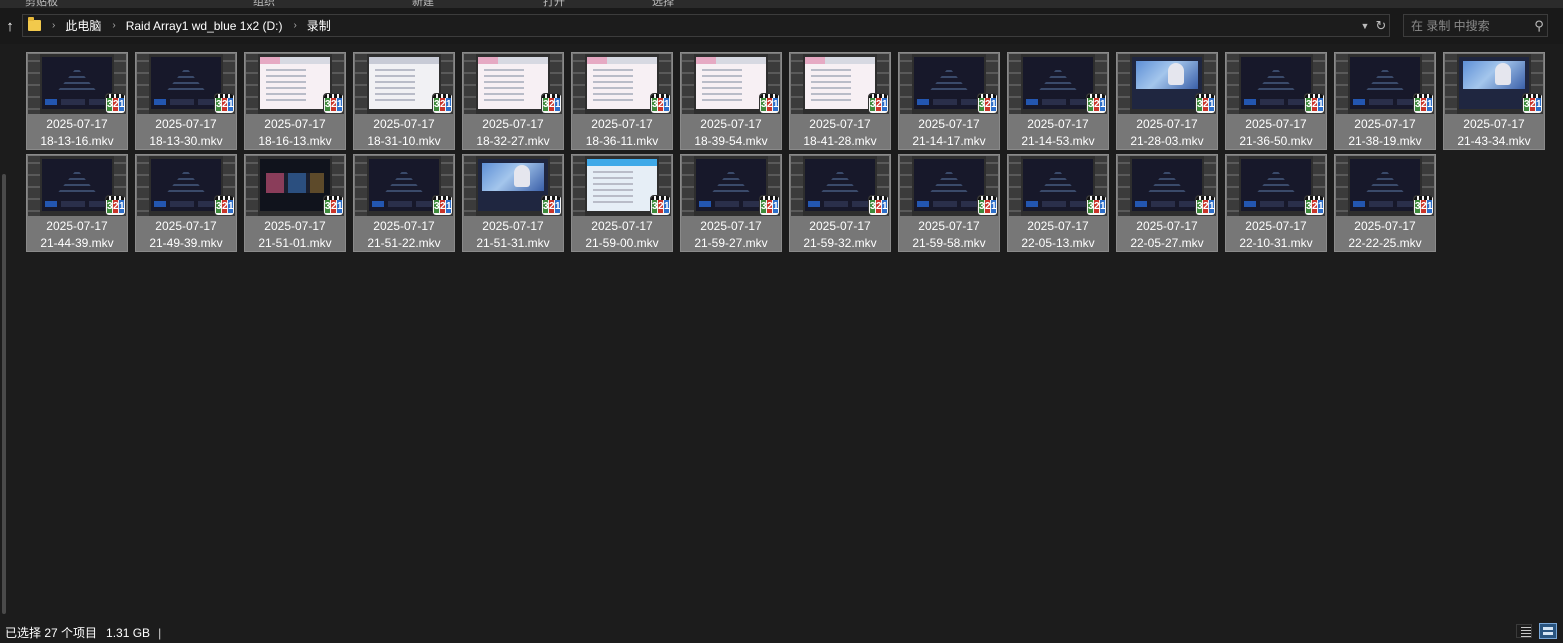 The width and height of the screenshot is (1563, 643). I want to click on file-item: 3 2 1 2025-07-17 21-28-03.mkv, so click(1167, 101).